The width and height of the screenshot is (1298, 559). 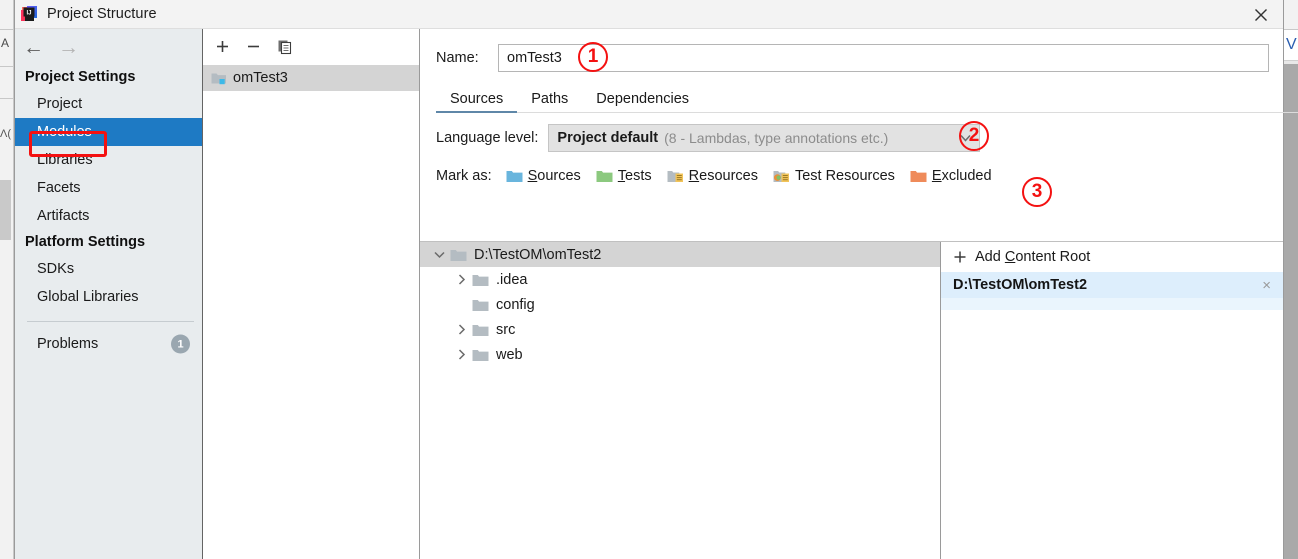 I want to click on mark-as-sources-button: Sources, so click(x=543, y=176).